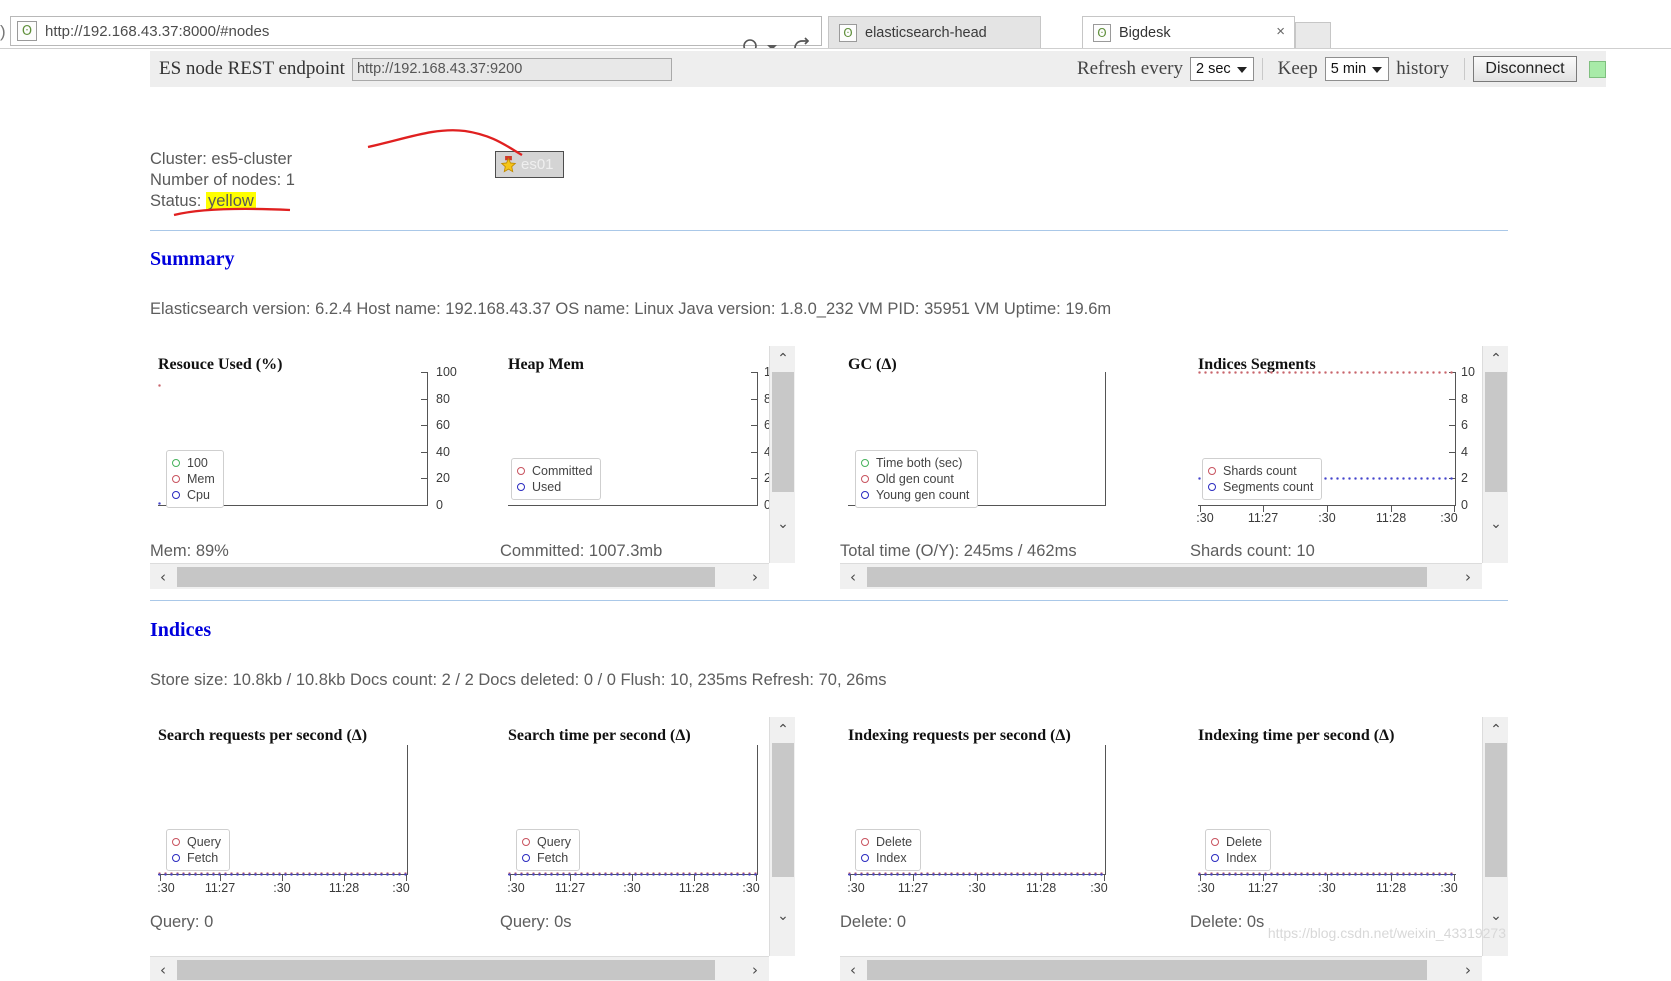 The width and height of the screenshot is (1671, 981). I want to click on legend-item: Fetch, so click(546, 858).